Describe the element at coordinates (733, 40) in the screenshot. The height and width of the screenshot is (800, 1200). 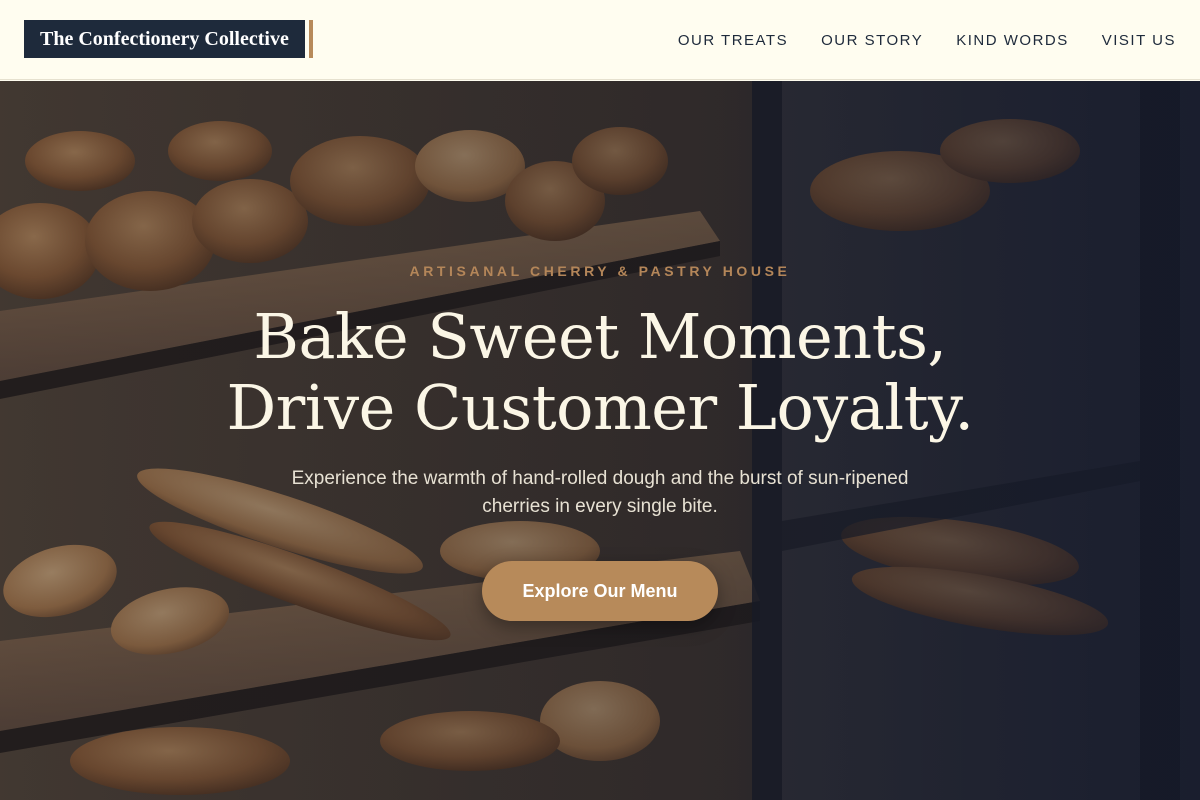
I see `nav-link-our-treats: OUR TREATS` at that location.